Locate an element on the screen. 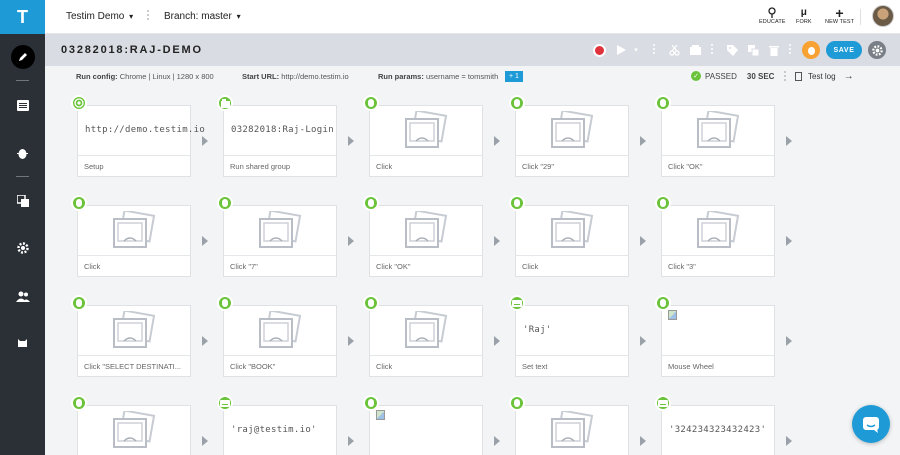  gear-icon is located at coordinates (22, 248).